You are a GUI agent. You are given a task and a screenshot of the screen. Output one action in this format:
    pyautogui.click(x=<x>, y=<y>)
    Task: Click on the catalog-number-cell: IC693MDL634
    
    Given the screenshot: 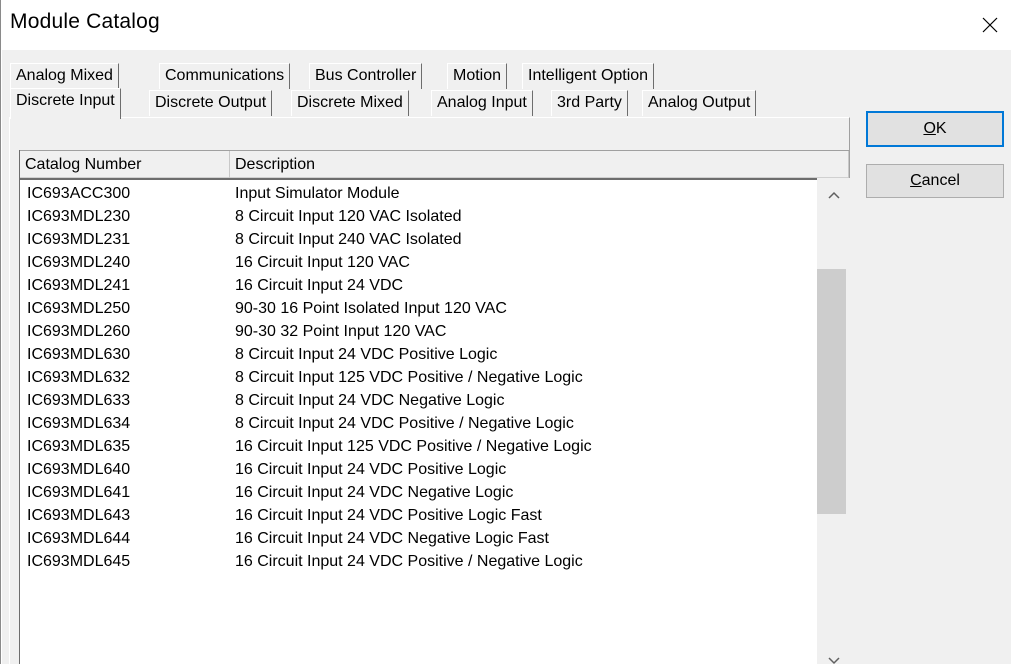 What is the action you would take?
    pyautogui.click(x=79, y=423)
    